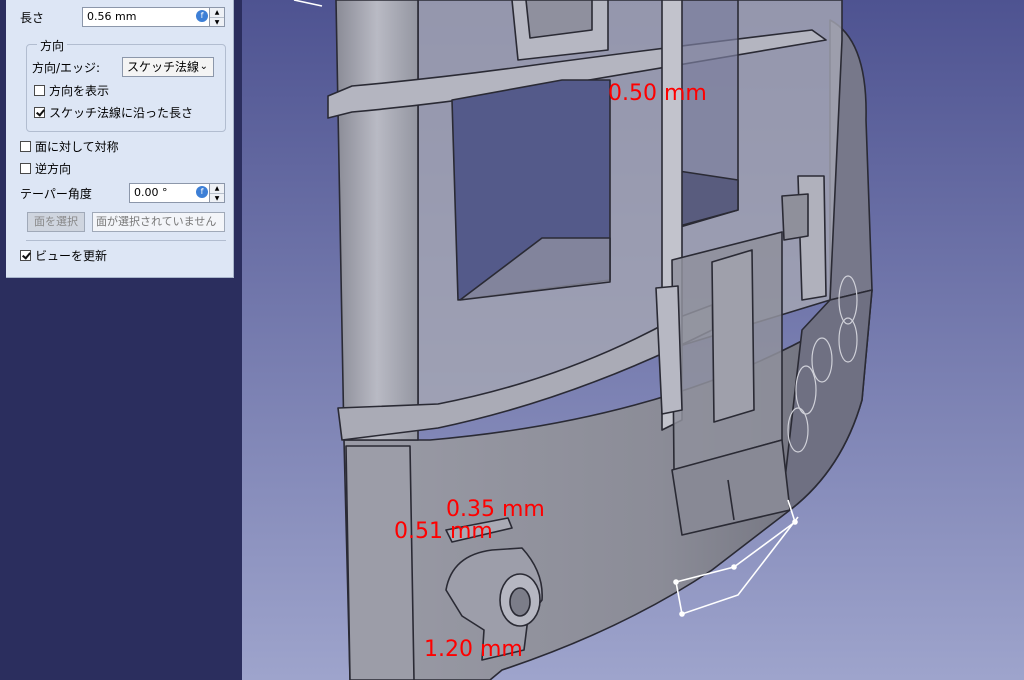 The image size is (1024, 680). What do you see at coordinates (443, 531) in the screenshot?
I see `dimension-label-d3: 0.51 mm` at bounding box center [443, 531].